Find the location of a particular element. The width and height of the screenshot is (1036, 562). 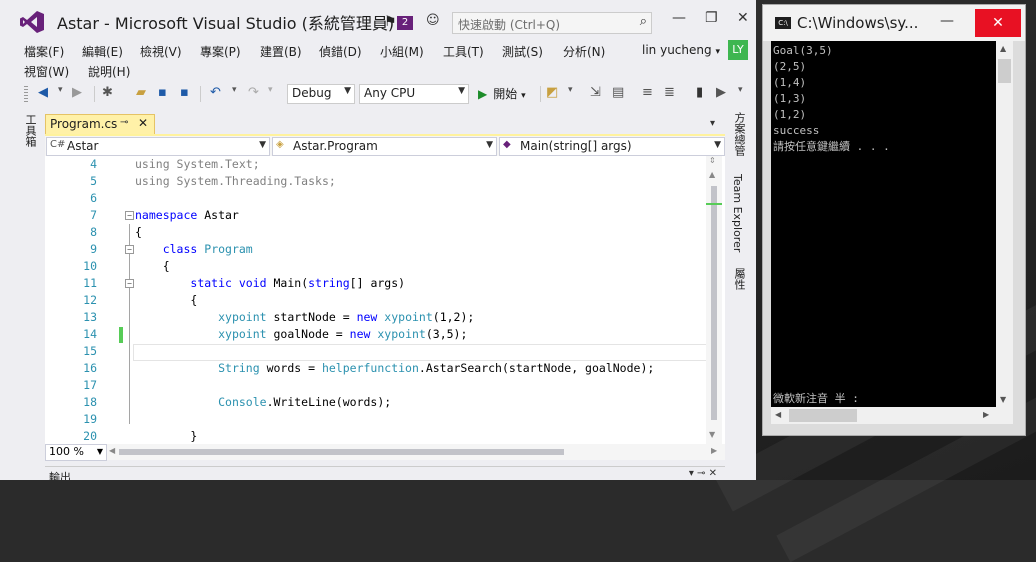

zoom-select: 100 % ▼ is located at coordinates (76, 452).